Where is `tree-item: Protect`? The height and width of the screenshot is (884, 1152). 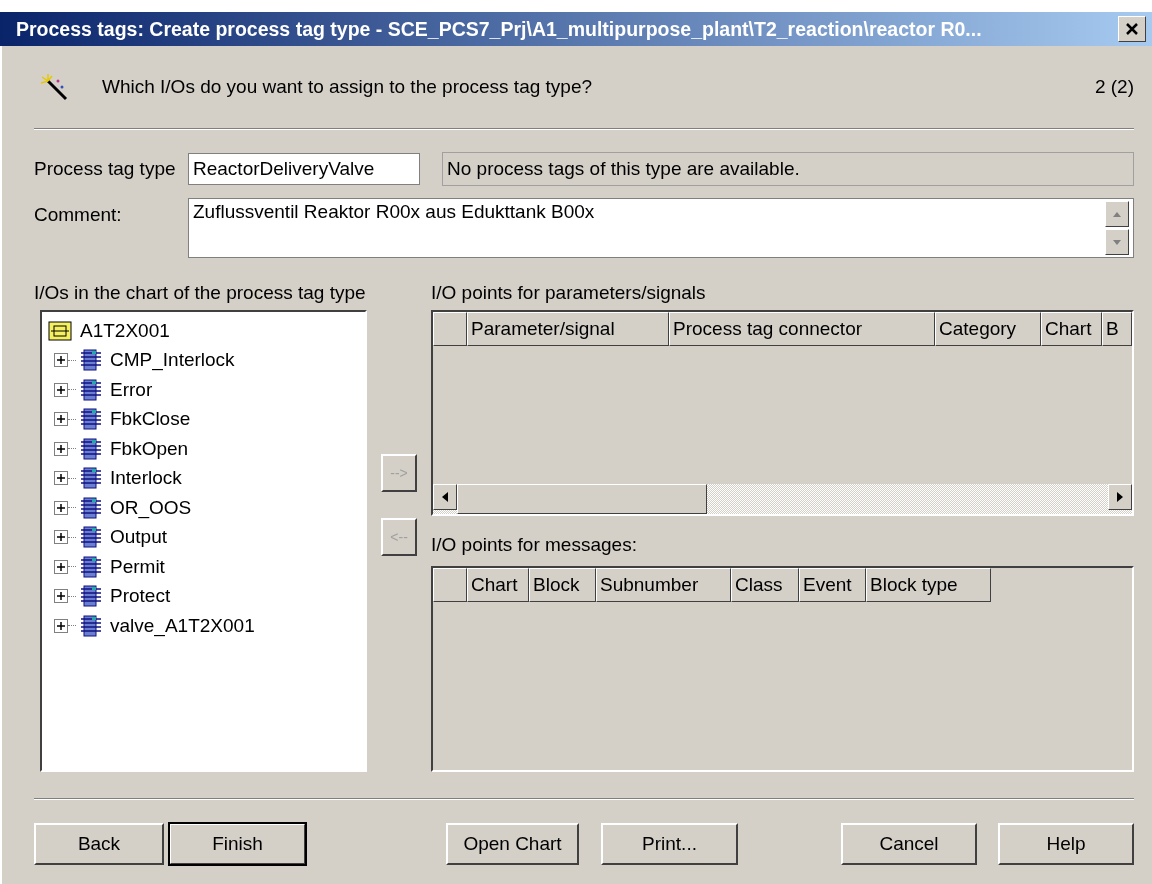 tree-item: Protect is located at coordinates (204, 596).